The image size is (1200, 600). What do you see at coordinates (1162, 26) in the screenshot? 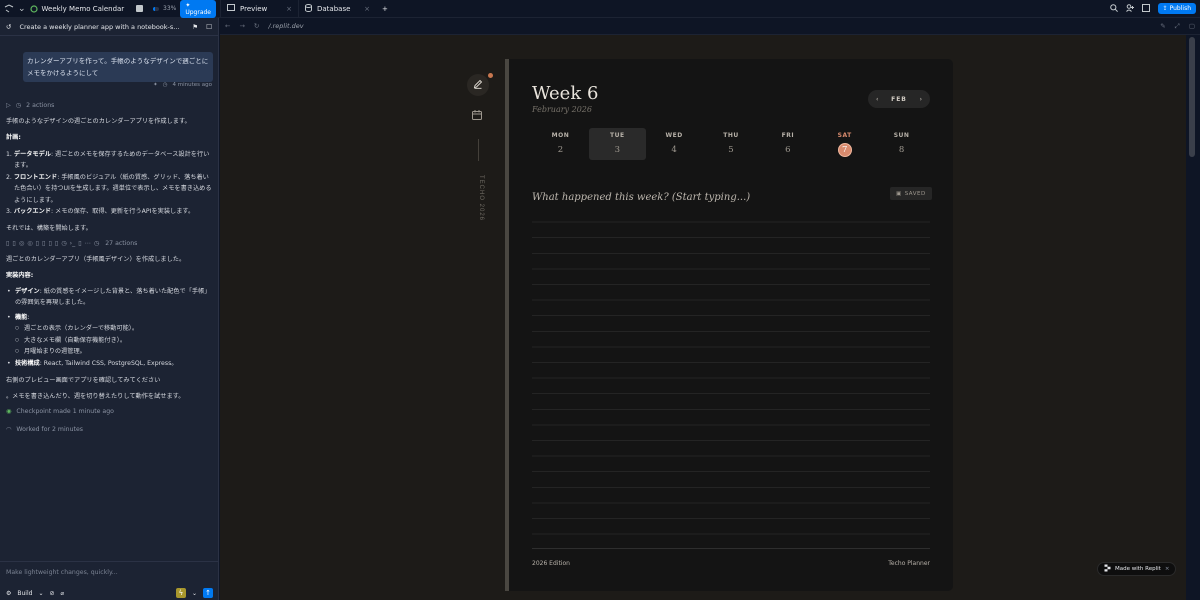
I see `devtools-icon: ✎` at bounding box center [1162, 26].